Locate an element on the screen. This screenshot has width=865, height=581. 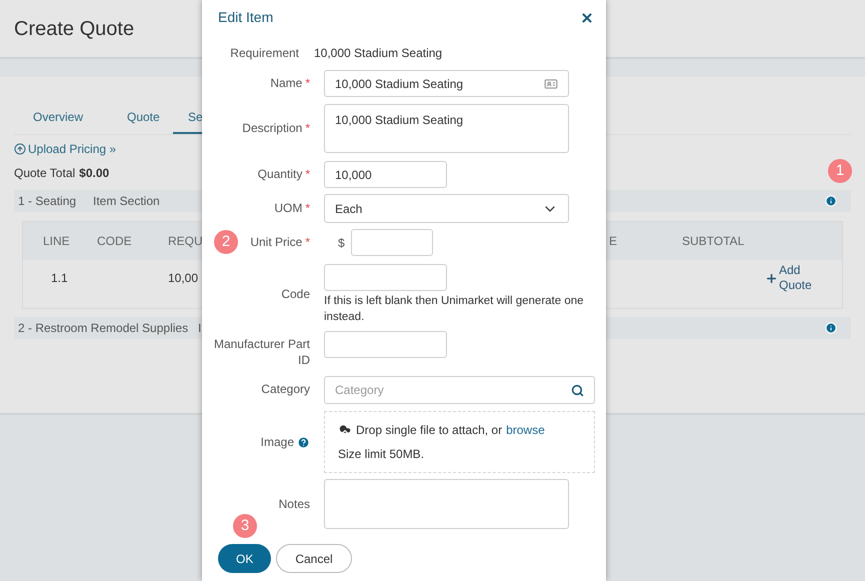
requirement-label: Requirement is located at coordinates (264, 53).